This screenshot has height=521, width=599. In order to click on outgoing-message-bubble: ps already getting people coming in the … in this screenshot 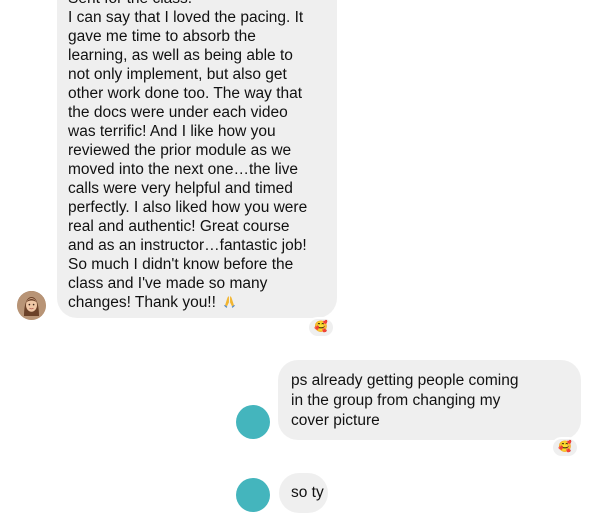, I will do `click(429, 400)`.